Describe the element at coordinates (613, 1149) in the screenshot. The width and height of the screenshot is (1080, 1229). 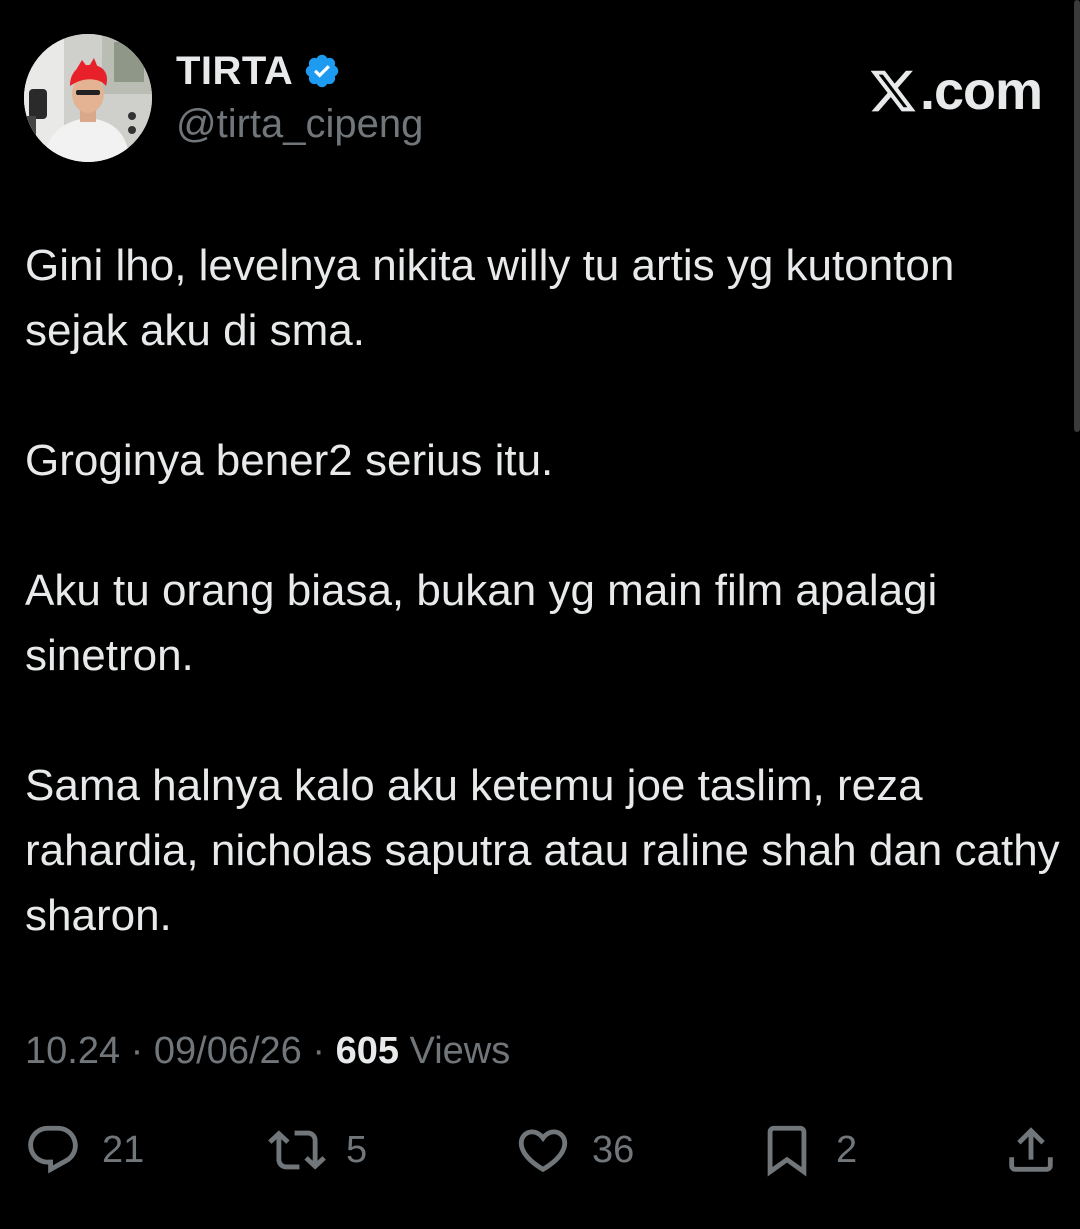
I see `like-count: 36` at that location.